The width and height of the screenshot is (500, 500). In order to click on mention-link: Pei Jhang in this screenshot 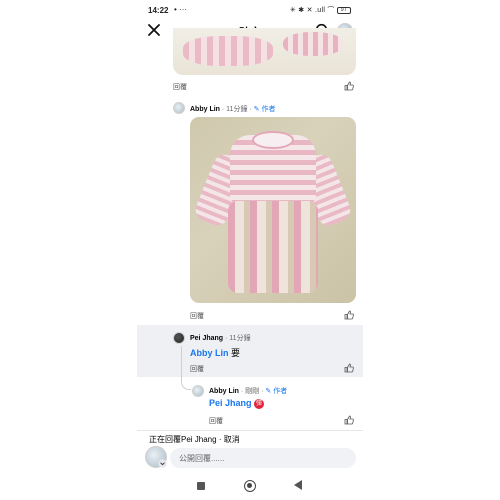, I will do `click(230, 403)`.